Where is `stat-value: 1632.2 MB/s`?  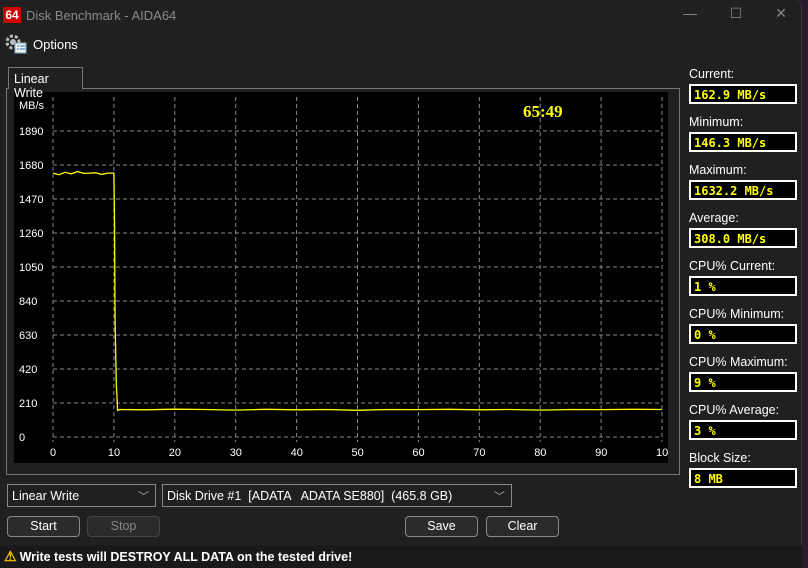 stat-value: 1632.2 MB/s is located at coordinates (743, 190).